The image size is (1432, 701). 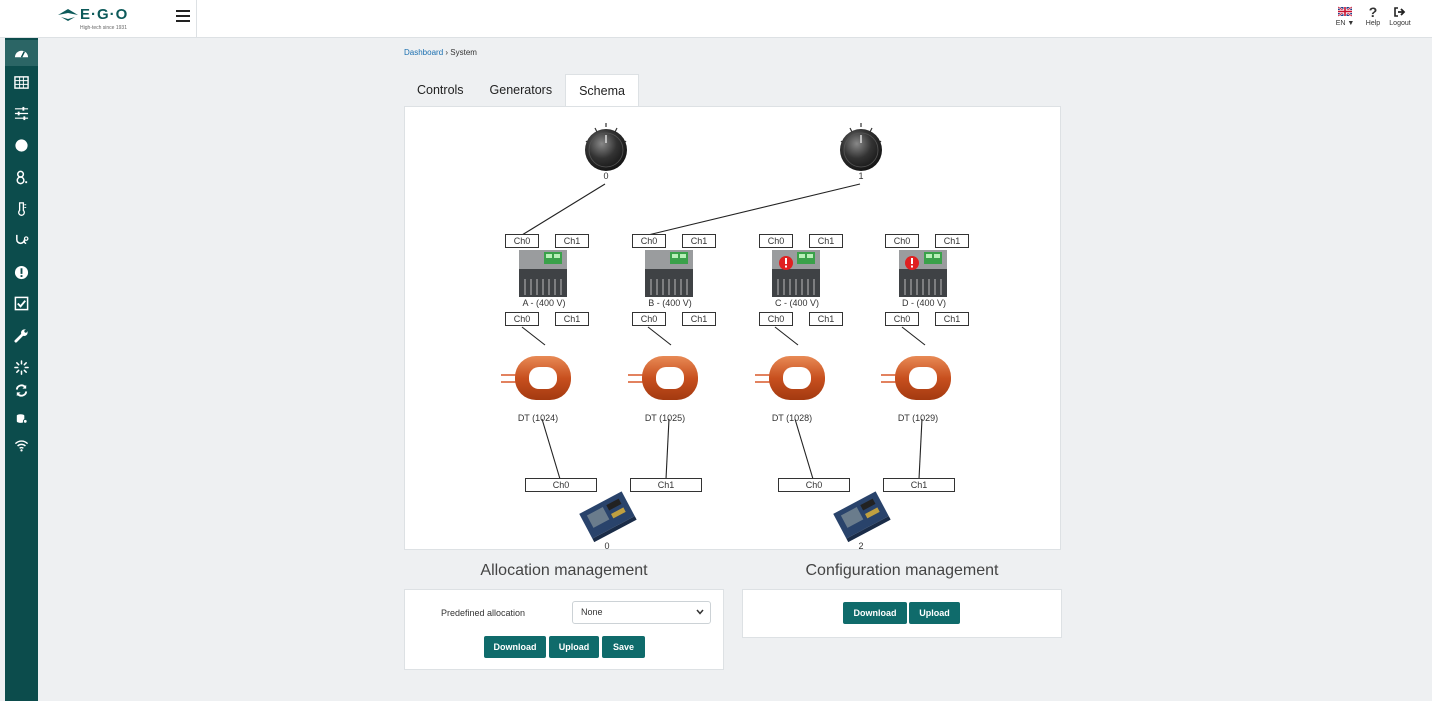 I want to click on sidebar-item-tasks, so click(x=21, y=303).